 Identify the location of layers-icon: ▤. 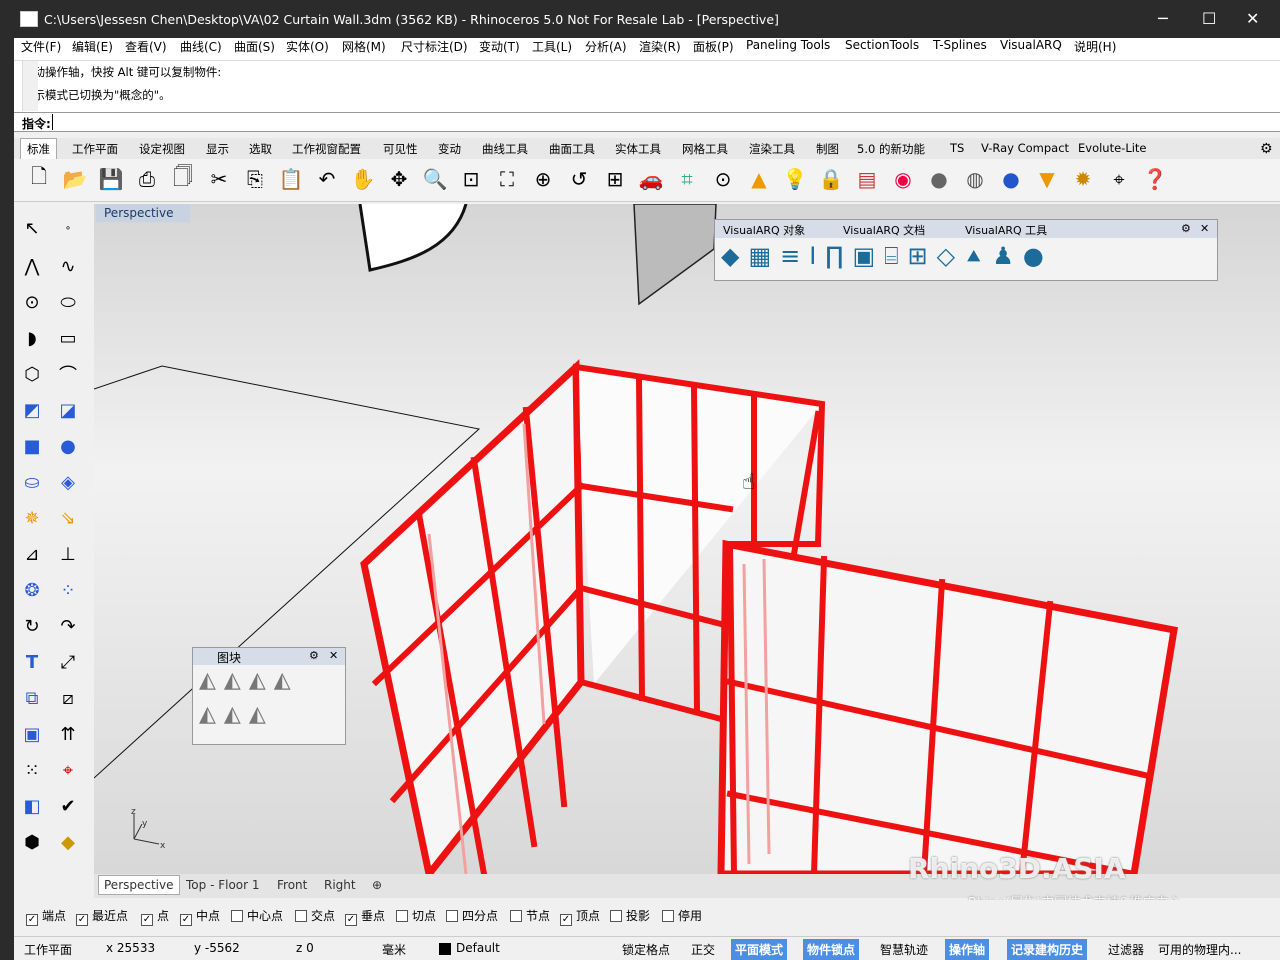
(867, 179).